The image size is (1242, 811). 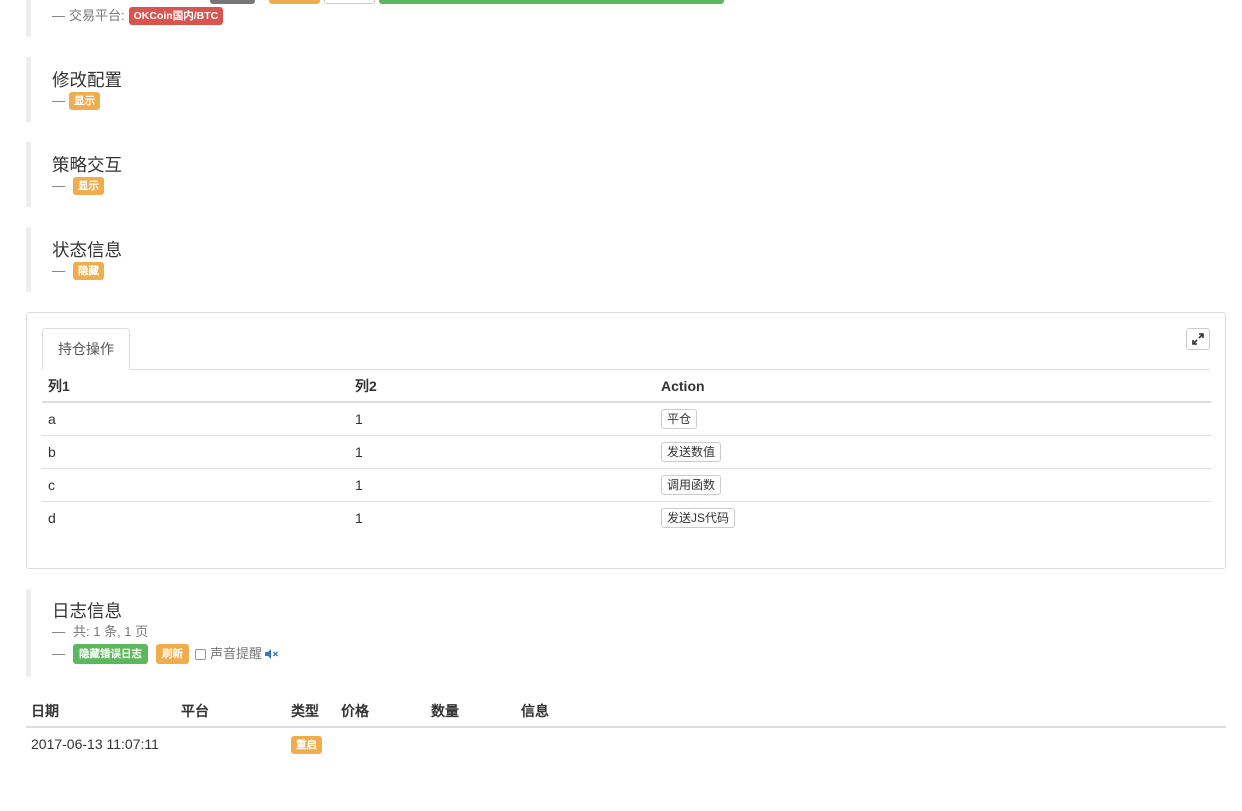 What do you see at coordinates (626, 518) in the screenshot?
I see `table-row: d 1 发送JS代码` at bounding box center [626, 518].